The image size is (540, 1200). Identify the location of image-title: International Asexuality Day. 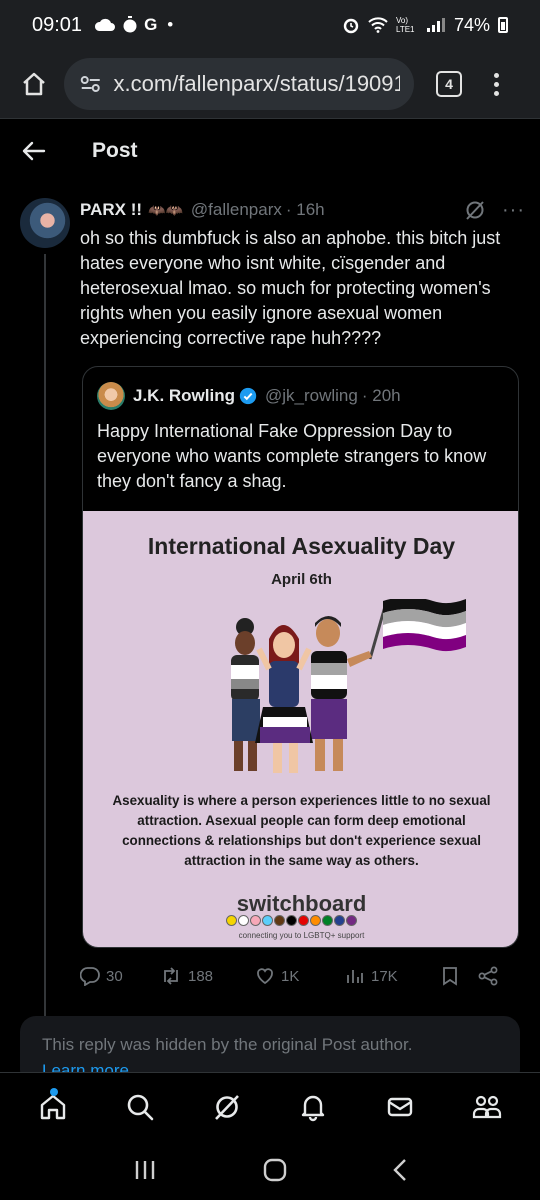
(301, 546).